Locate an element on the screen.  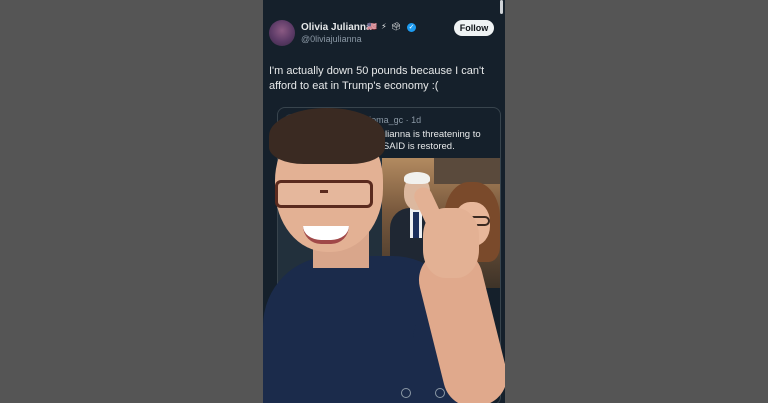
handle: @0liviajulianna is located at coordinates (331, 39).